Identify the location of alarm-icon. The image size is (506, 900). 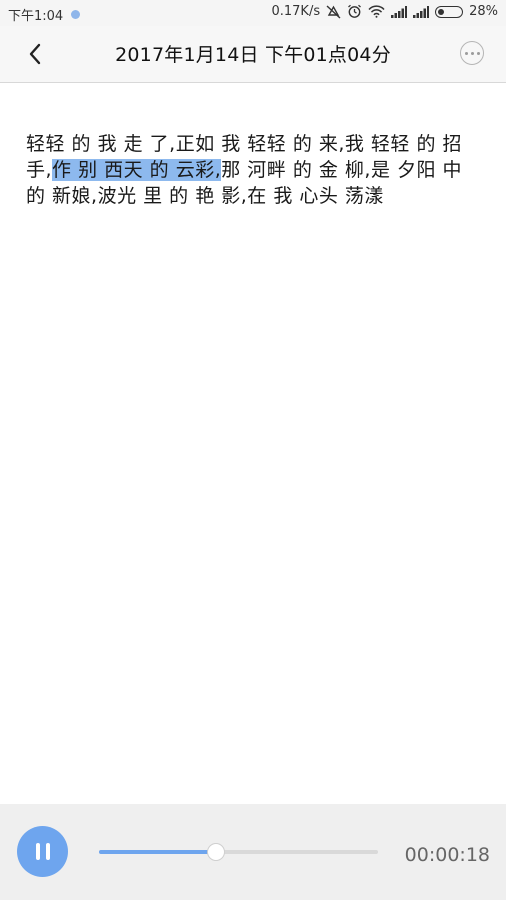
(354, 11).